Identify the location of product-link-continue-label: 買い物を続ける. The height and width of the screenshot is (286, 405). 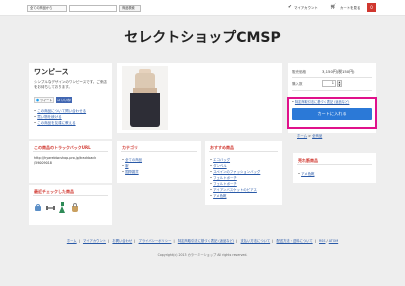
(49, 117).